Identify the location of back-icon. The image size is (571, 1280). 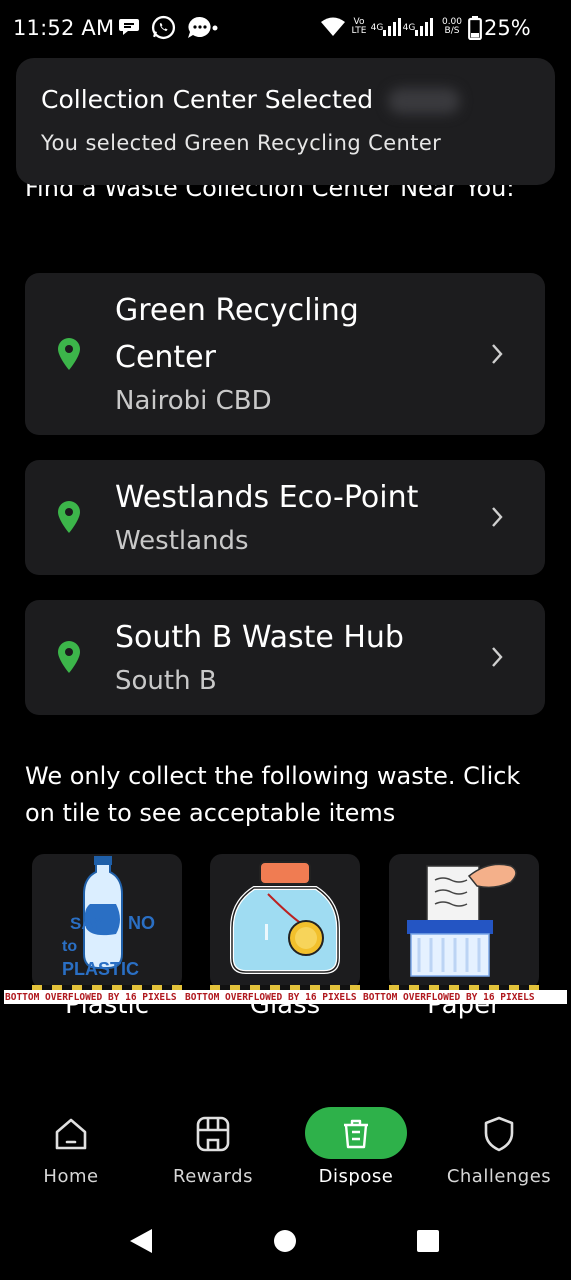
(141, 1241).